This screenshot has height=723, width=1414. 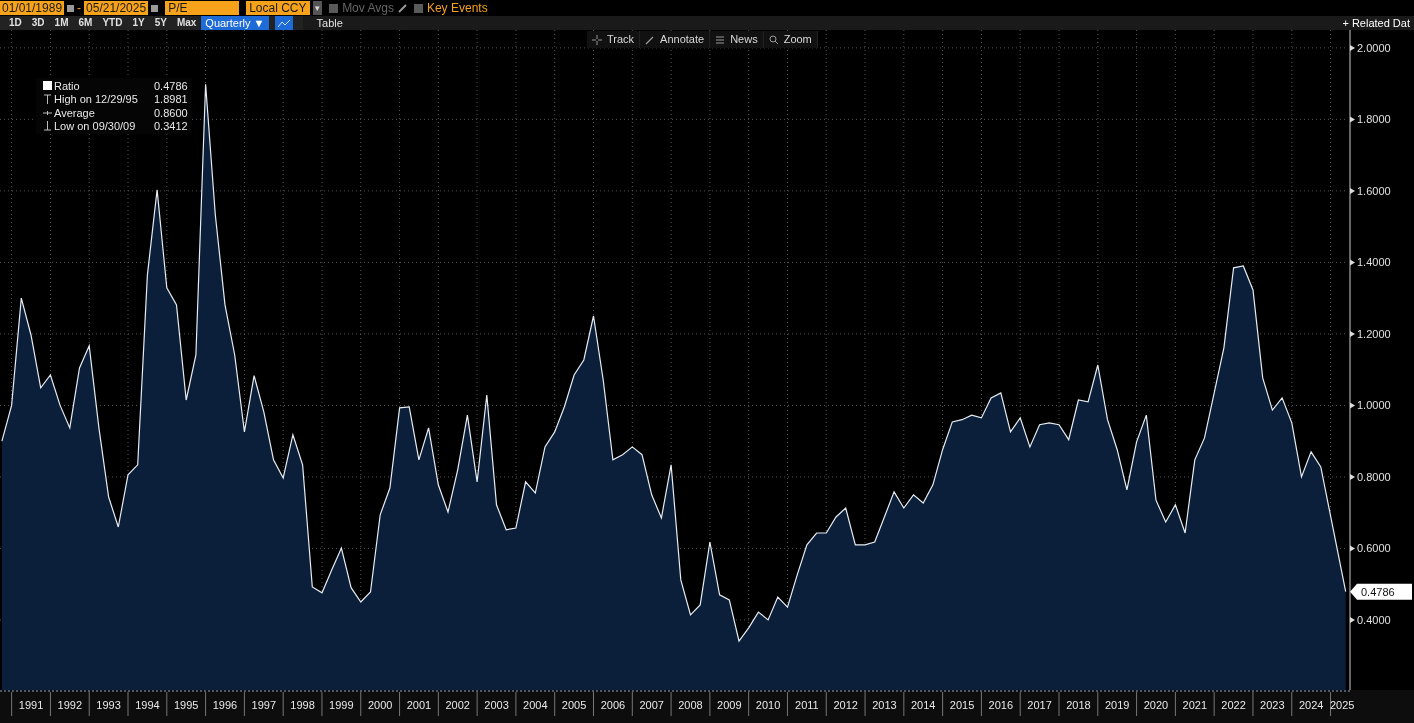 I want to click on x-axis-label: 2018, so click(x=1078, y=705).